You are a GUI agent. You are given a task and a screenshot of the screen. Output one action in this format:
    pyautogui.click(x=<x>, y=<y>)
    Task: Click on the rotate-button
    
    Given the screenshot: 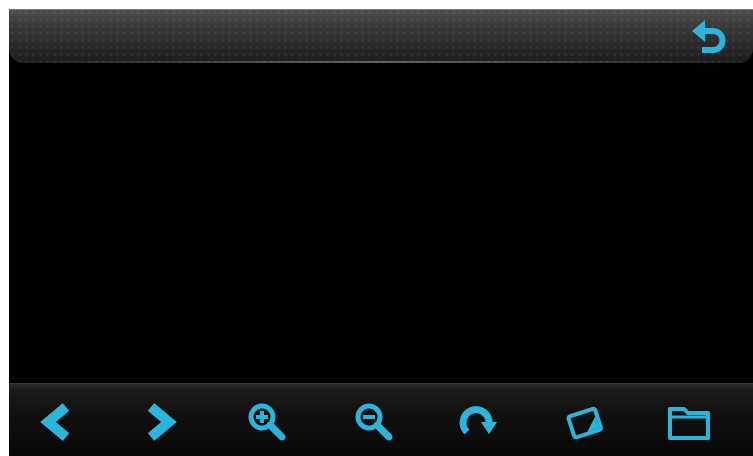 What is the action you would take?
    pyautogui.click(x=479, y=422)
    